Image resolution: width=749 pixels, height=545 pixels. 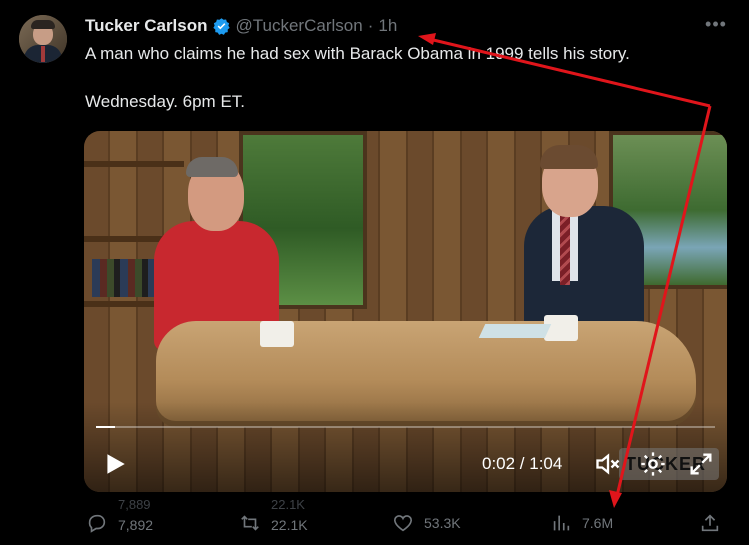 What do you see at coordinates (43, 24) in the screenshot?
I see `avatar-figure-hair` at bounding box center [43, 24].